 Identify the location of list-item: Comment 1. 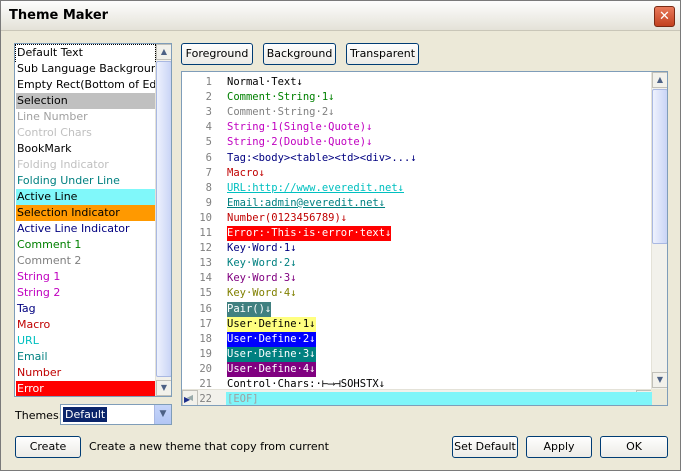
(85, 245).